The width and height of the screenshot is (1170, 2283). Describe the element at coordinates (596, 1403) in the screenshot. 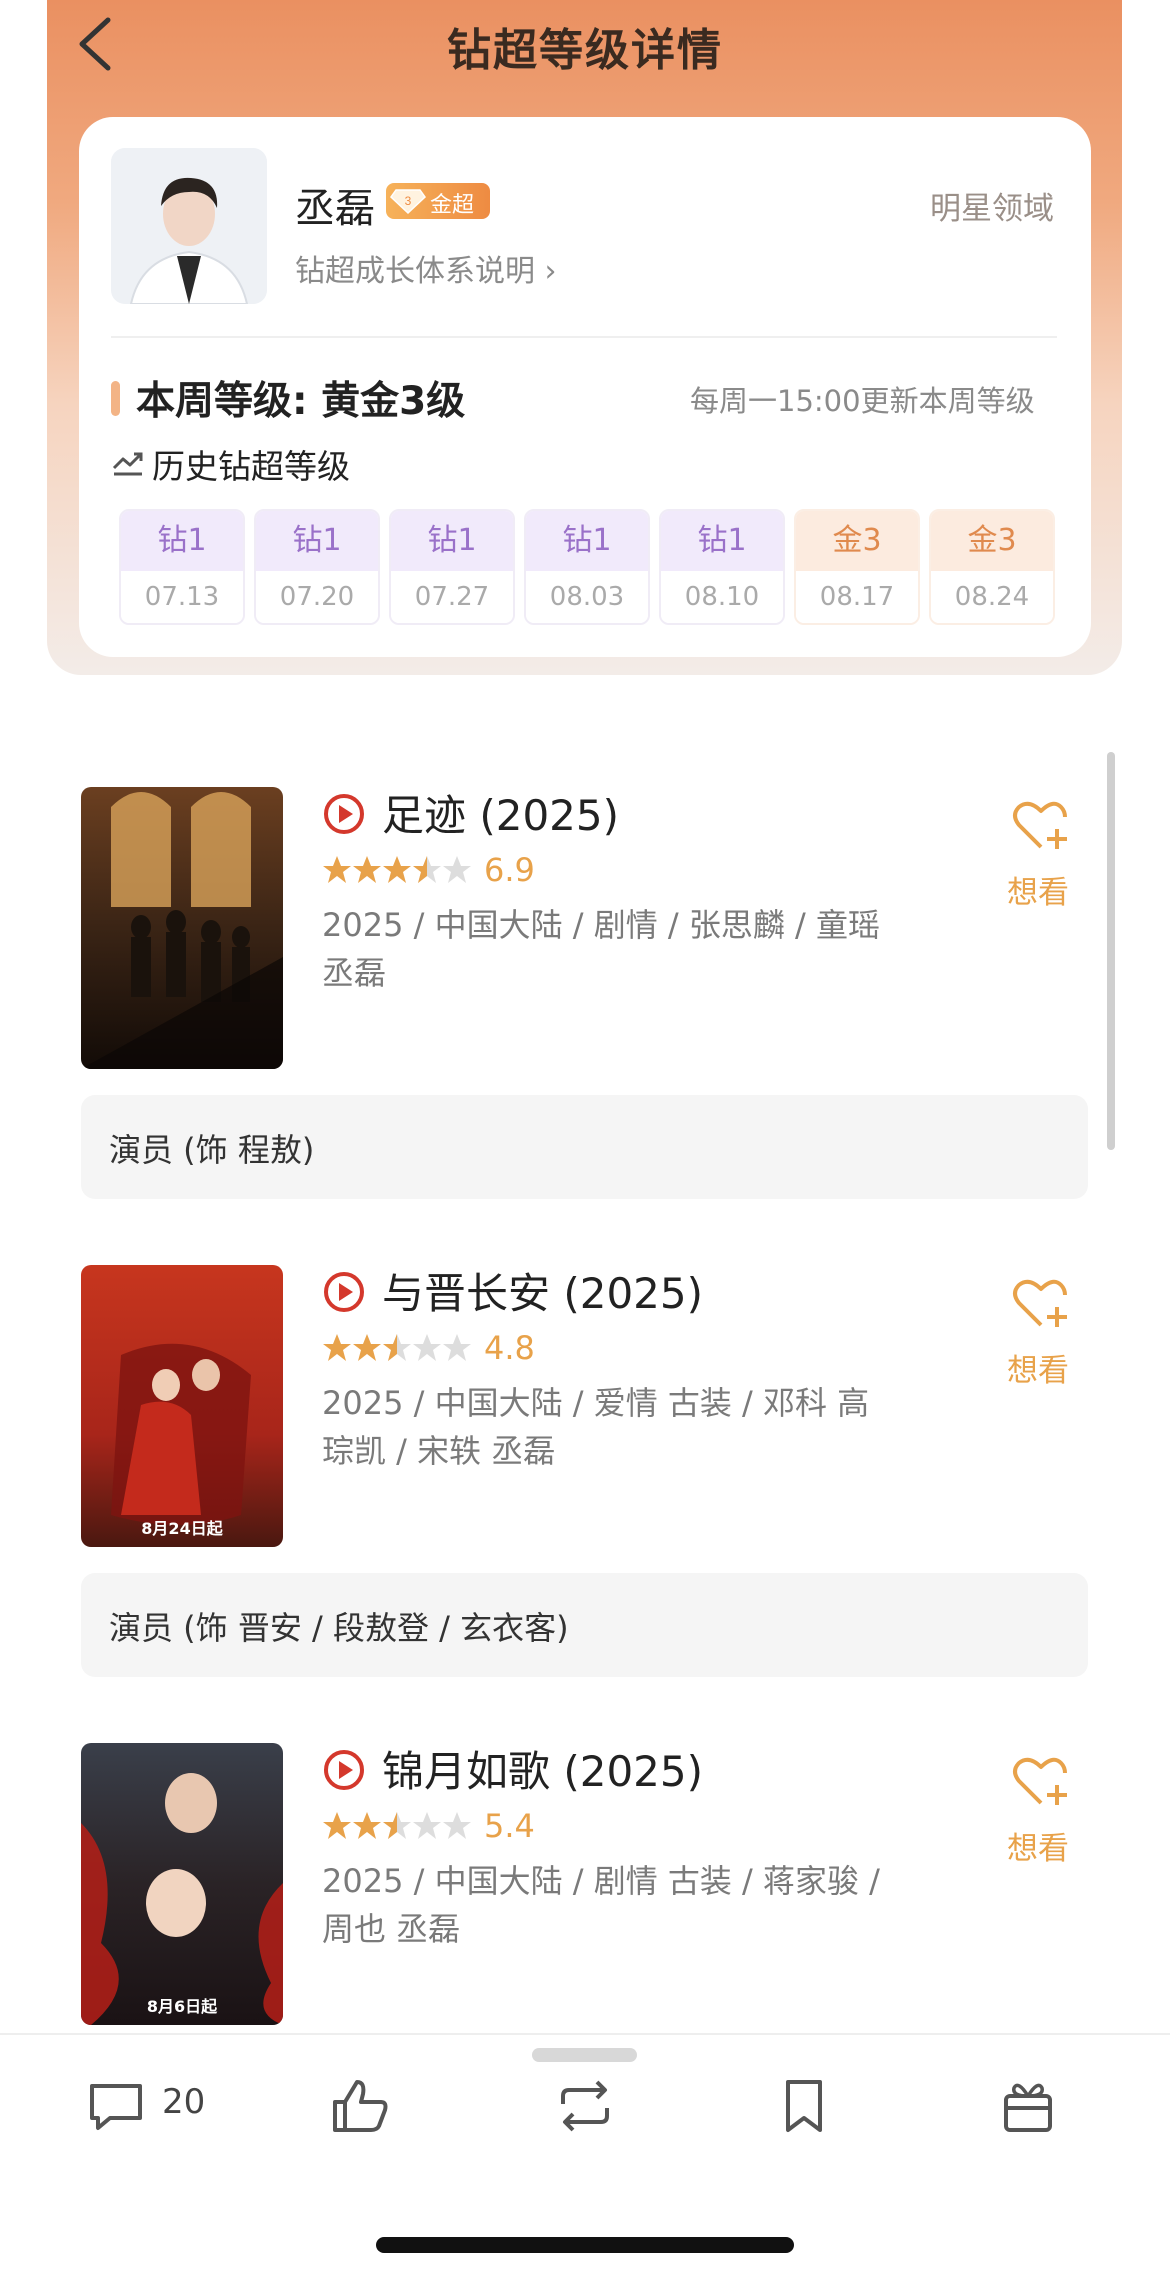

I see `movie-meta-line: 2025 / 中国大陆 / 爱情 古装 / 邓科 高` at that location.